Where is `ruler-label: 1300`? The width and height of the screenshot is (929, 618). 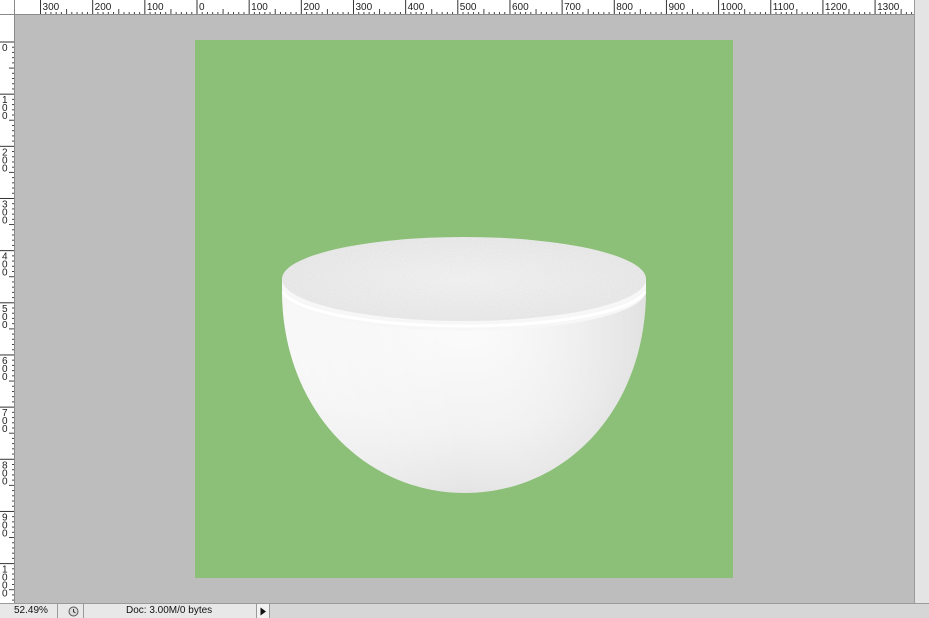
ruler-label: 1300 is located at coordinates (888, 7).